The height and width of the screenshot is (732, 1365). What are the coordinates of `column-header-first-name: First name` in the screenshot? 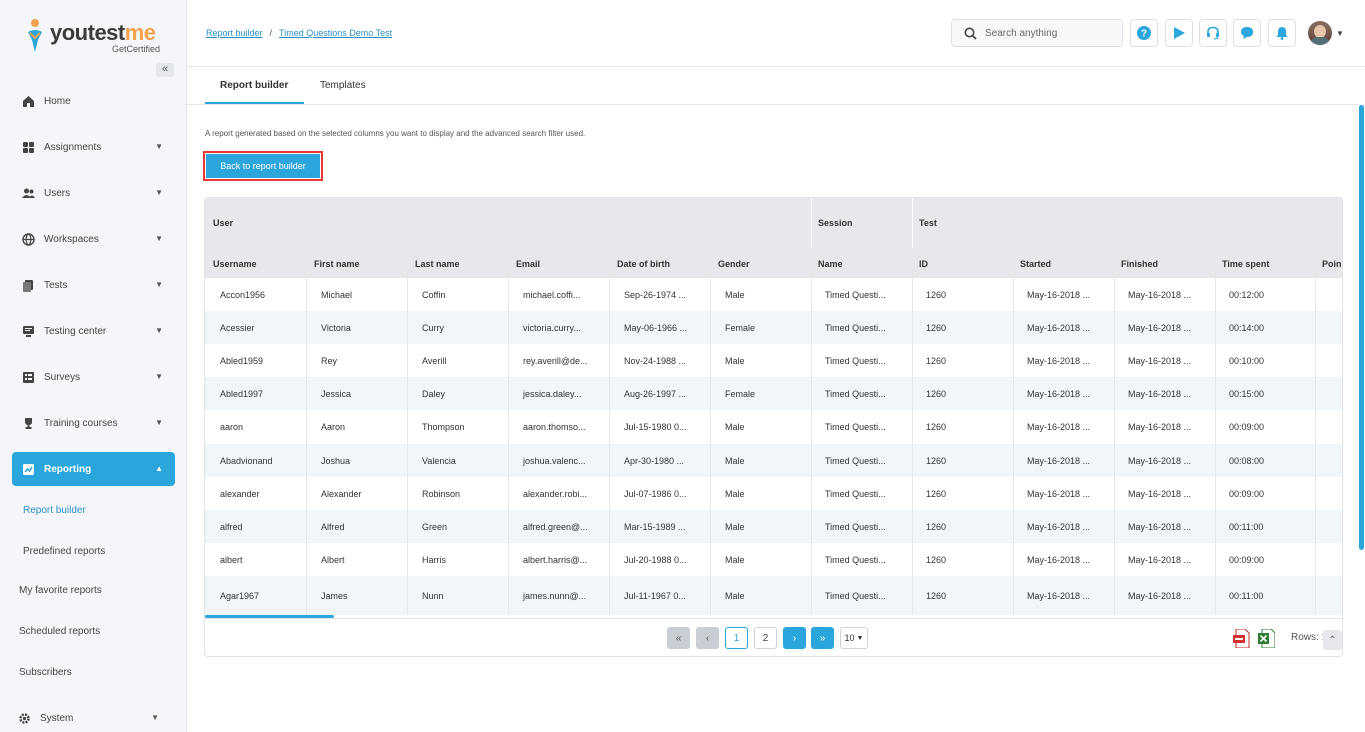 It's located at (337, 264).